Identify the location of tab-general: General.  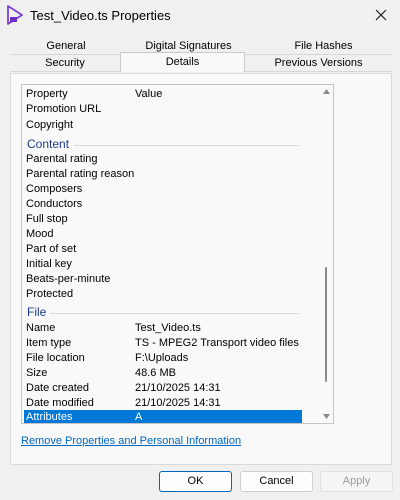
(66, 46).